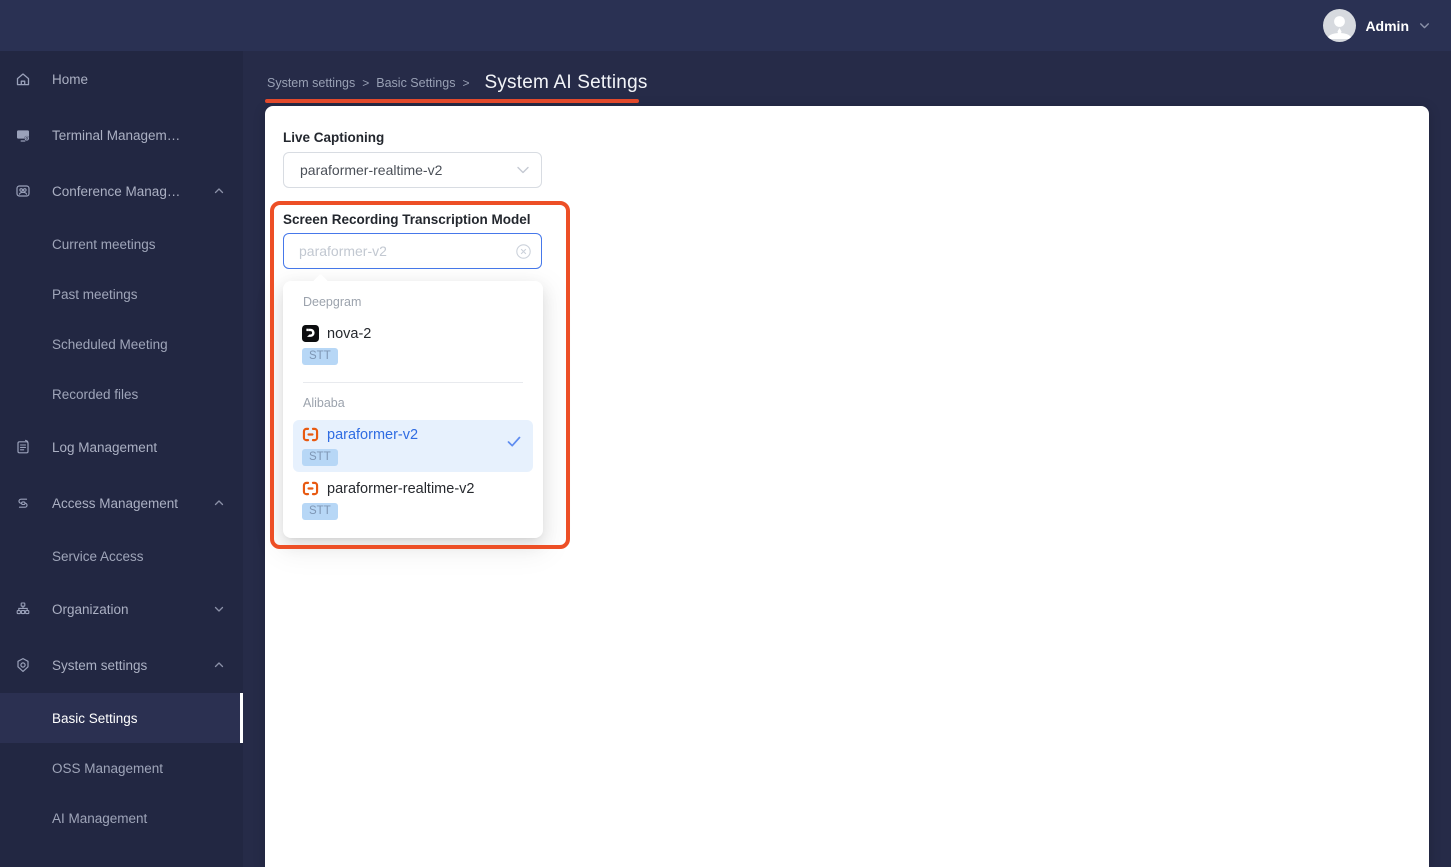 The image size is (1451, 867). Describe the element at coordinates (95, 718) in the screenshot. I see `sidebar-item-label: Basic Settings` at that location.